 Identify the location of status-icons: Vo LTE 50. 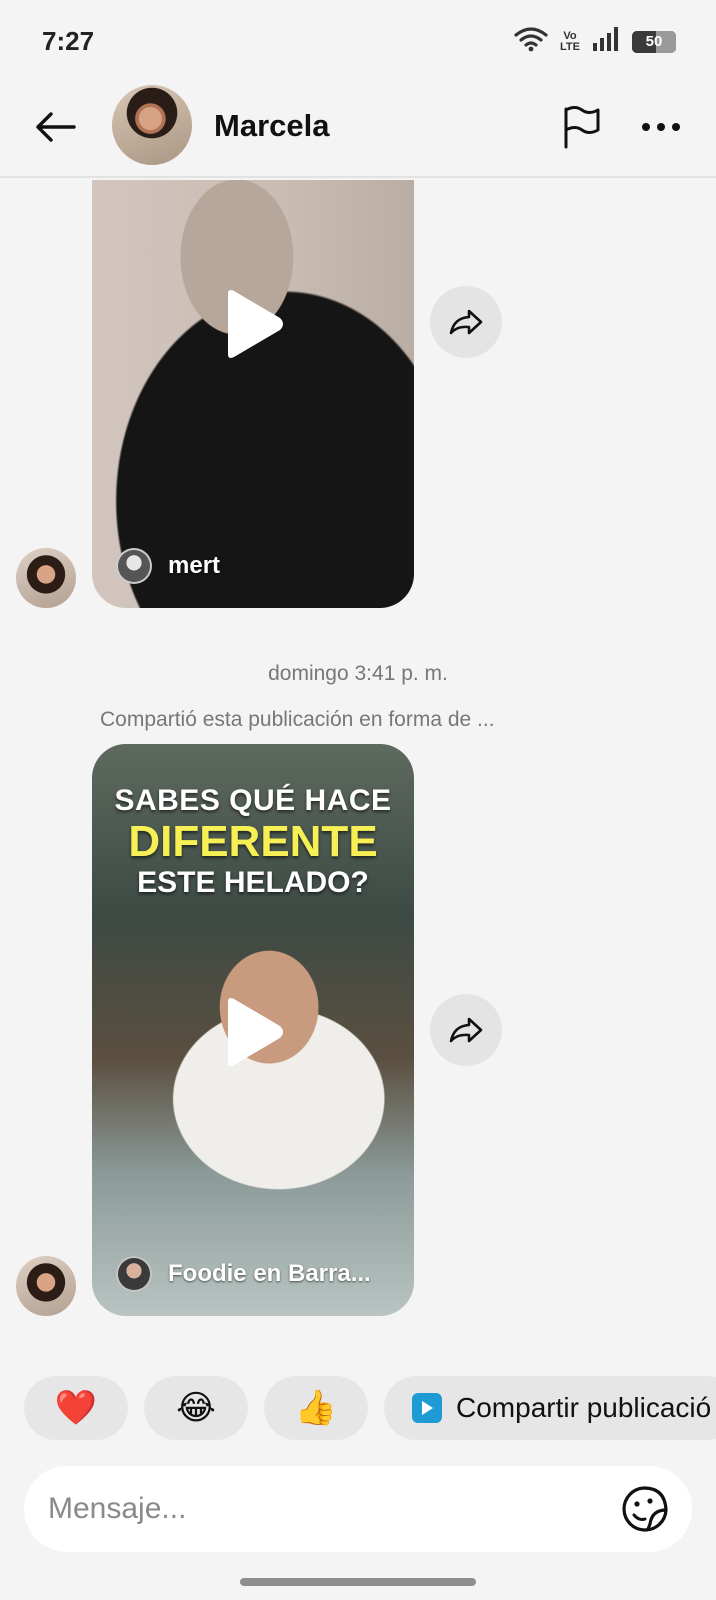
(595, 41).